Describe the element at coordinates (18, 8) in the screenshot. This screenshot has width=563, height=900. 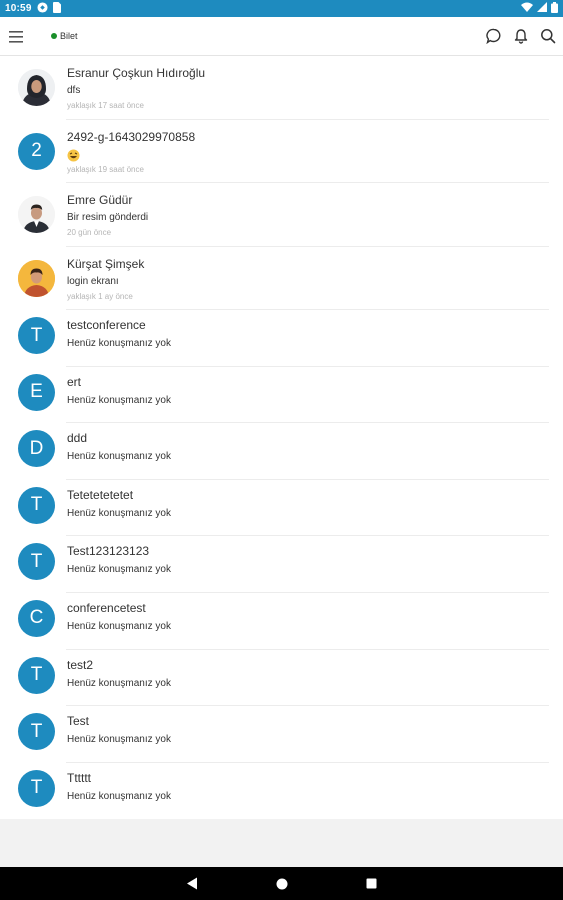
I see `status-time: 10:59` at that location.